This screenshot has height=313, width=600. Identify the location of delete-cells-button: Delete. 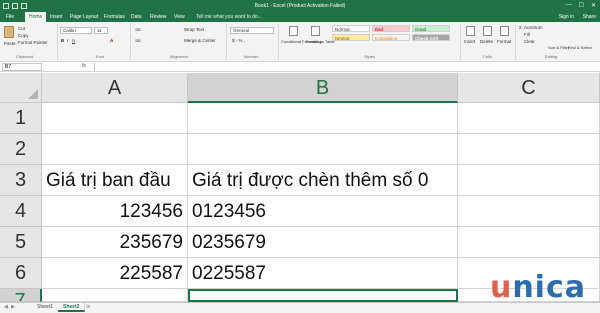
(486, 41).